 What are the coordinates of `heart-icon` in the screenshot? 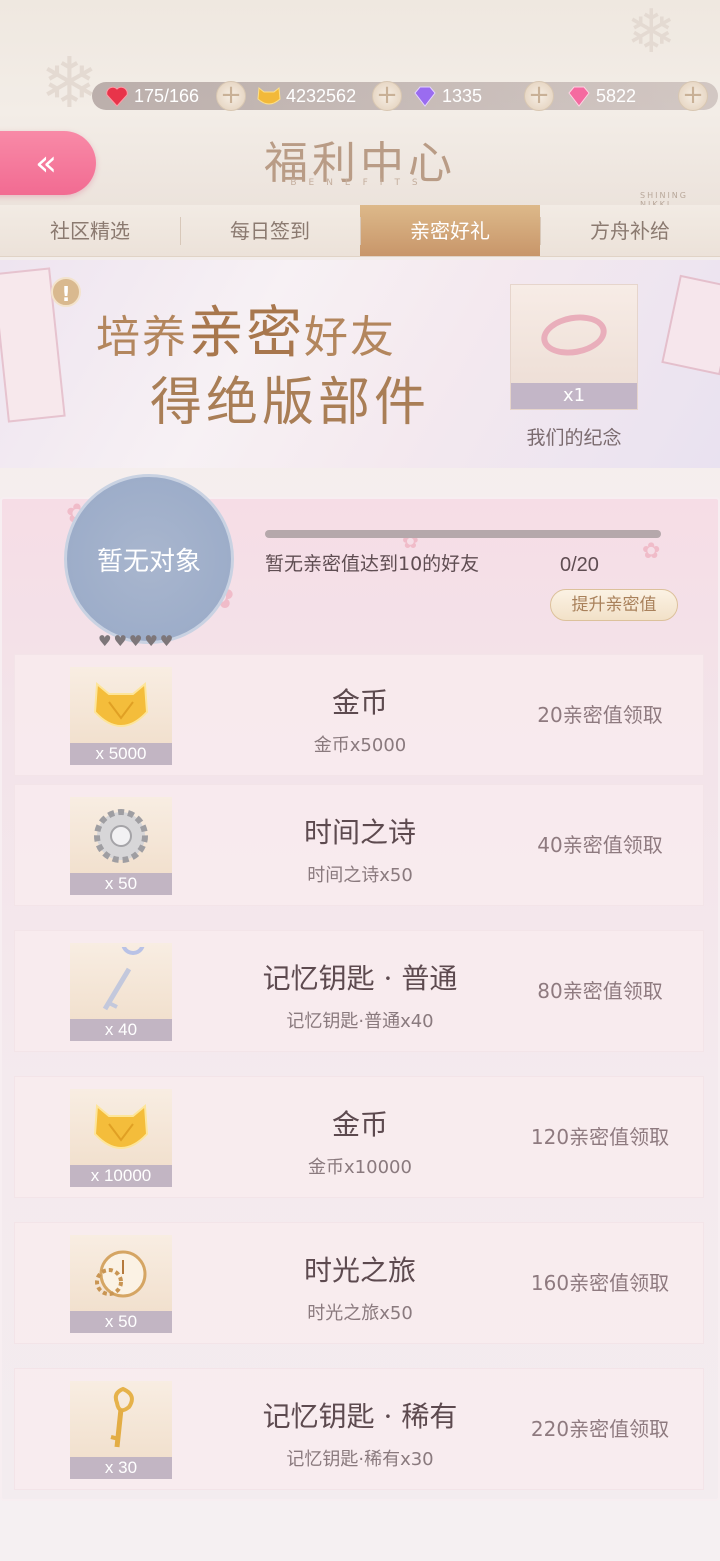 It's located at (117, 96).